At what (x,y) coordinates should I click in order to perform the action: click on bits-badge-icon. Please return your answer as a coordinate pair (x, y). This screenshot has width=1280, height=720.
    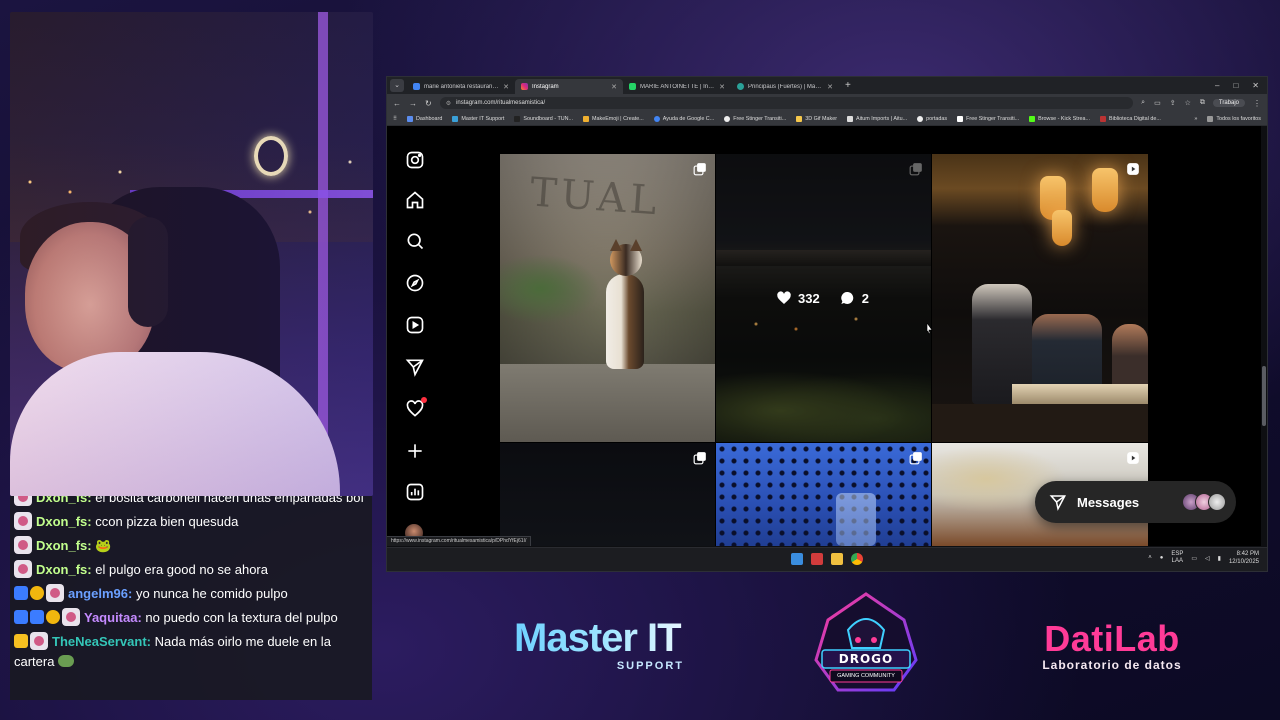
    Looking at the image, I should click on (53, 617).